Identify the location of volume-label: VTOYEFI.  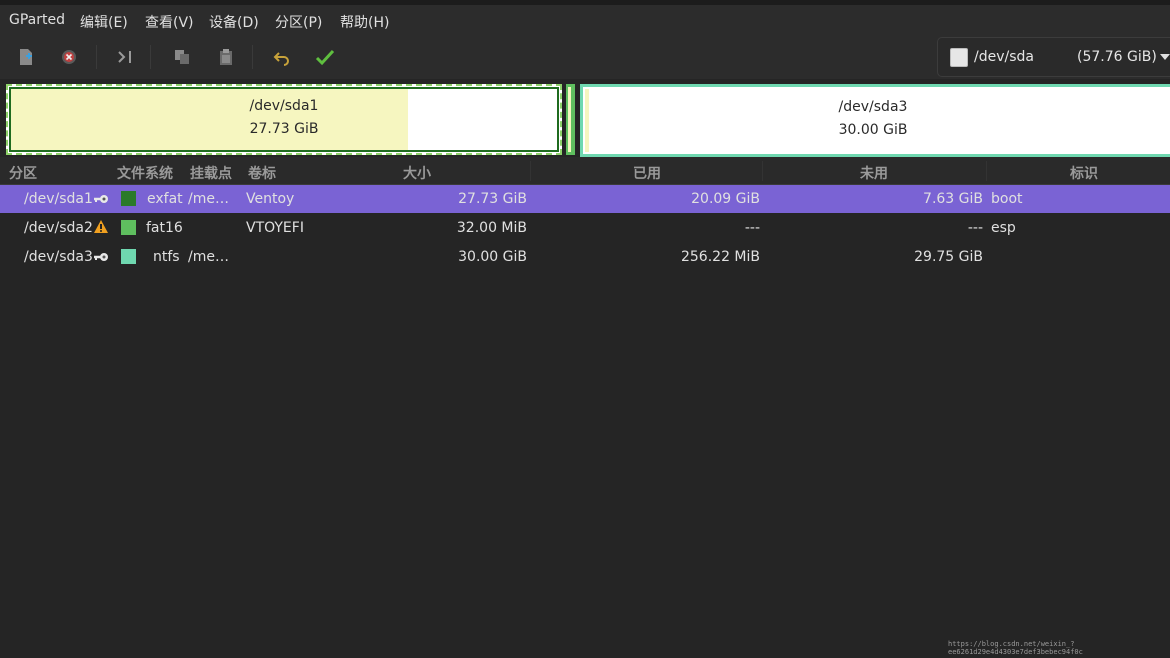
(275, 228).